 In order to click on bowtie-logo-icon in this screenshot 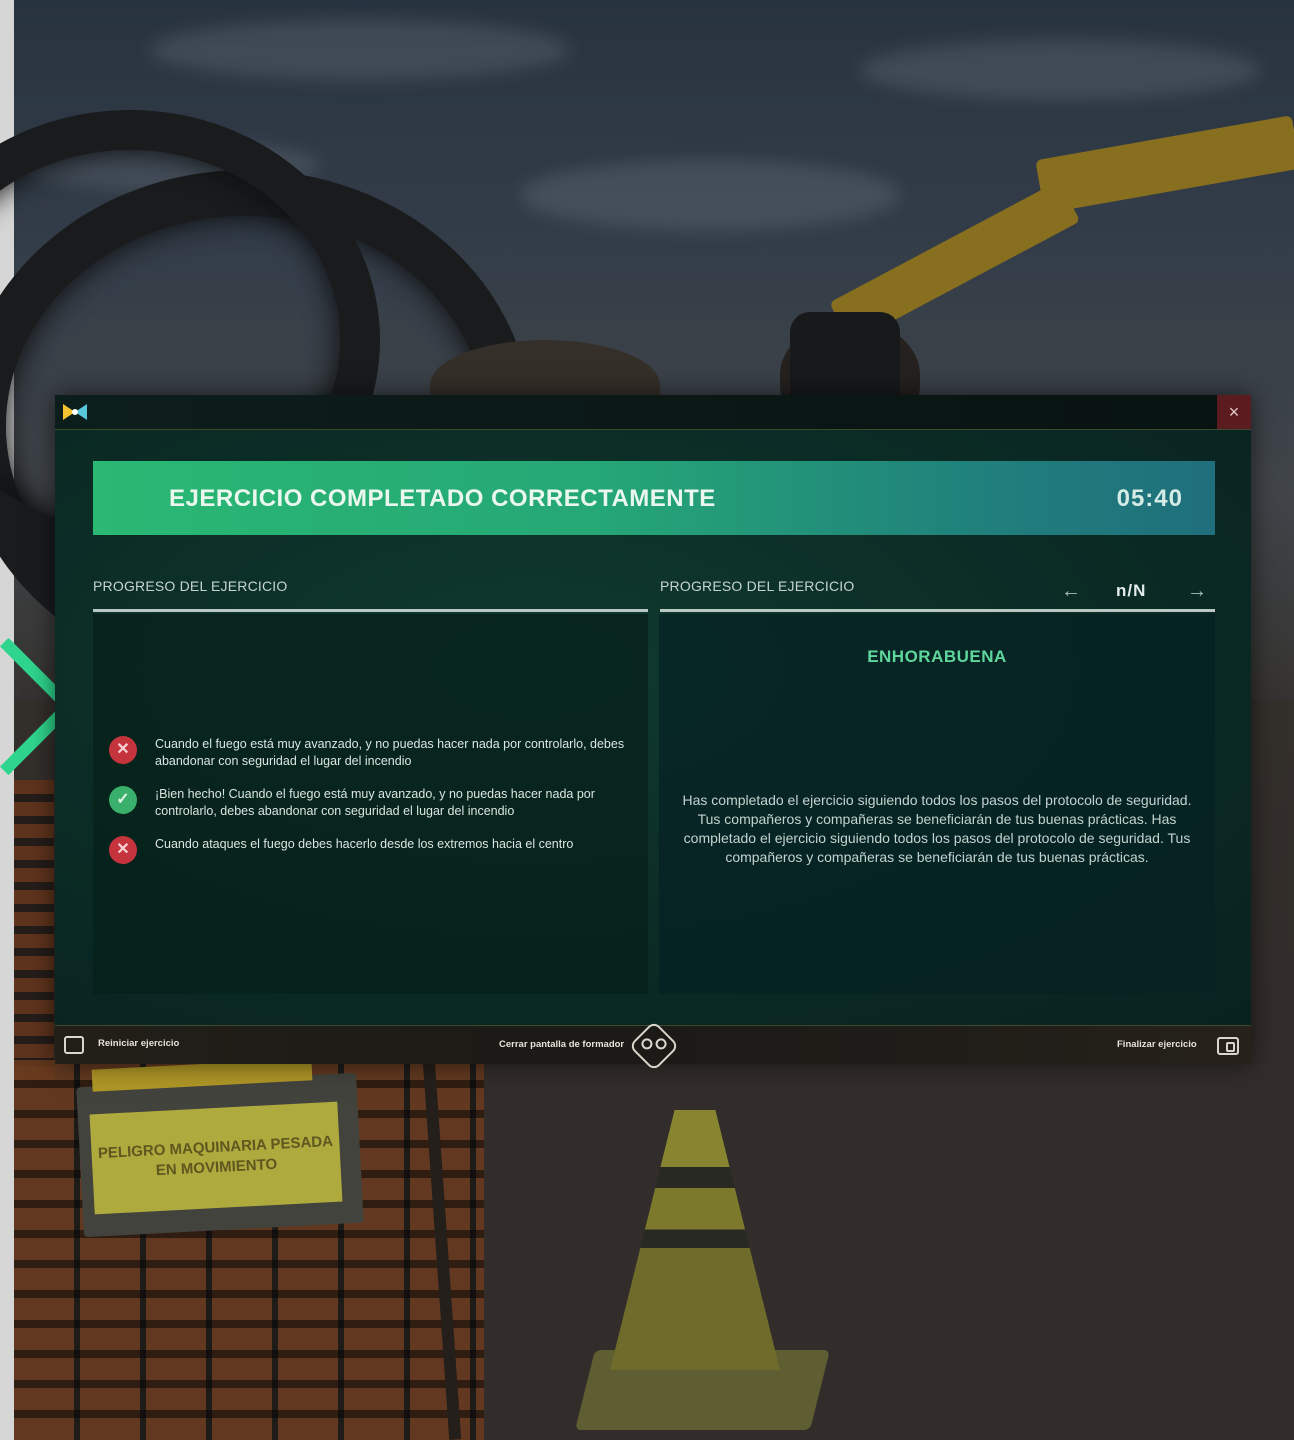, I will do `click(75, 412)`.